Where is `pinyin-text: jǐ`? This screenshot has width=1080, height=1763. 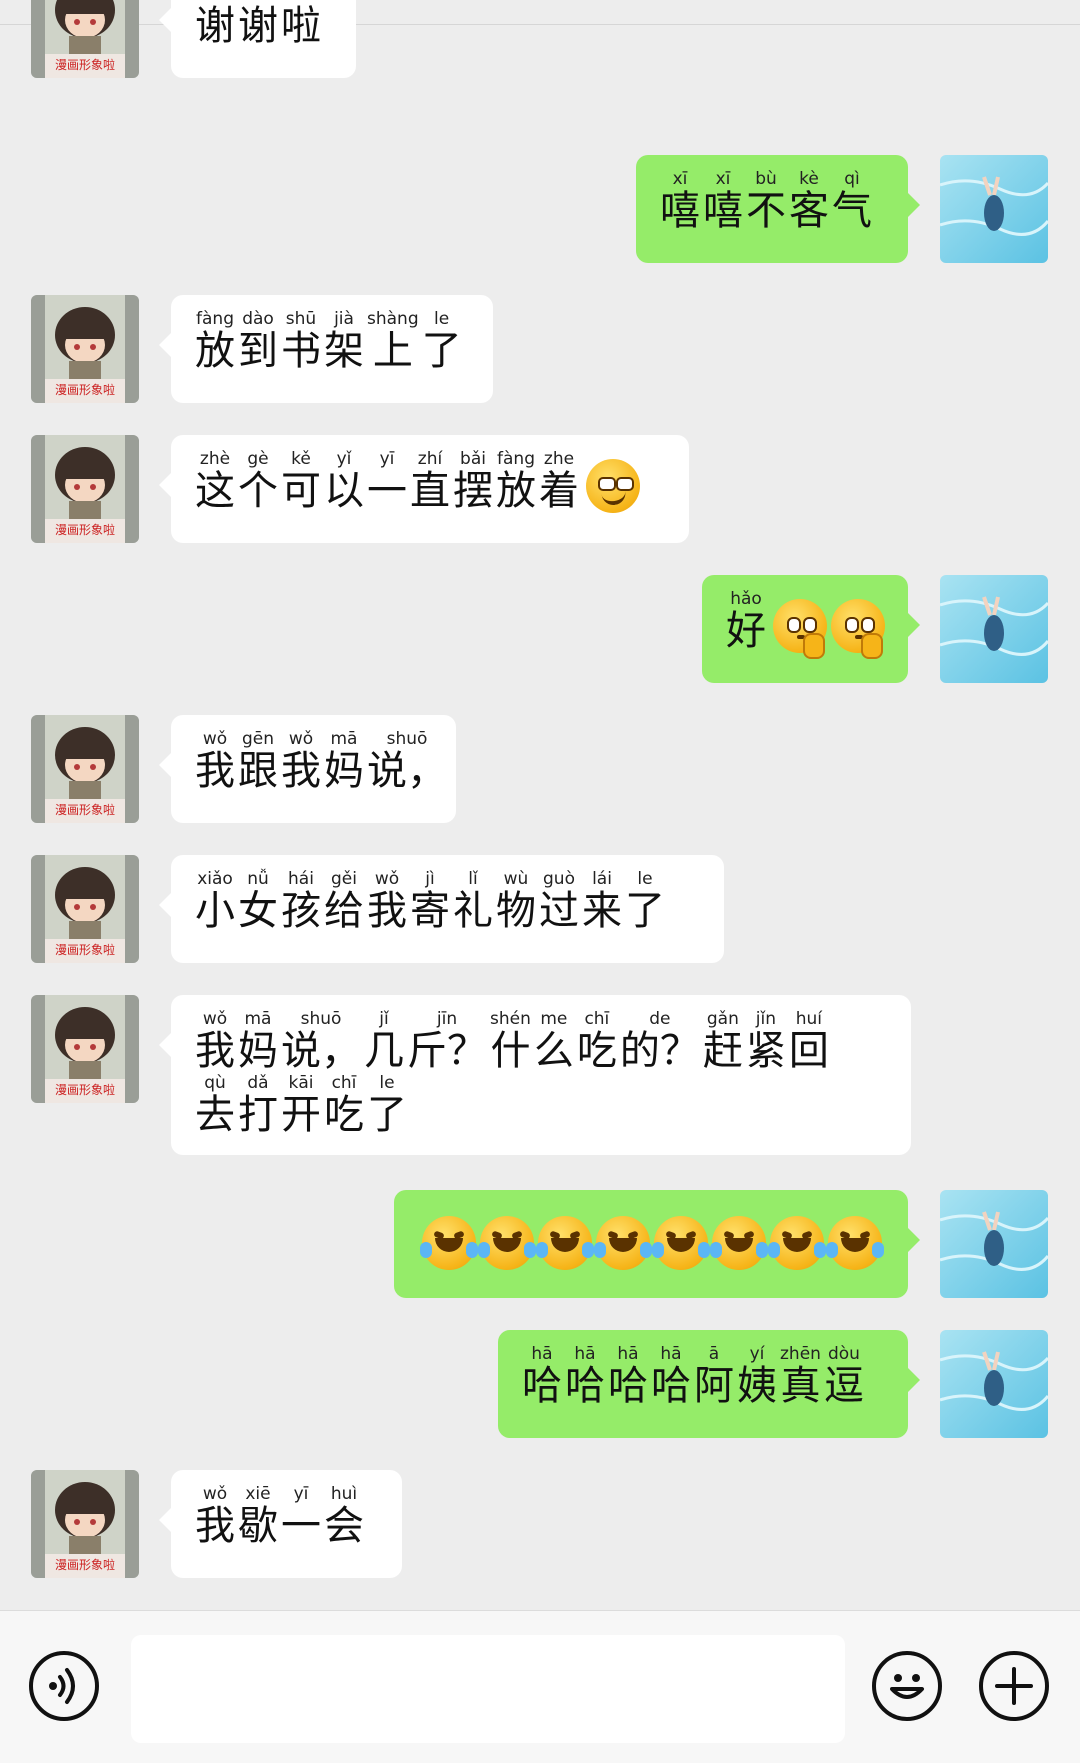 pinyin-text: jǐ is located at coordinates (384, 1019).